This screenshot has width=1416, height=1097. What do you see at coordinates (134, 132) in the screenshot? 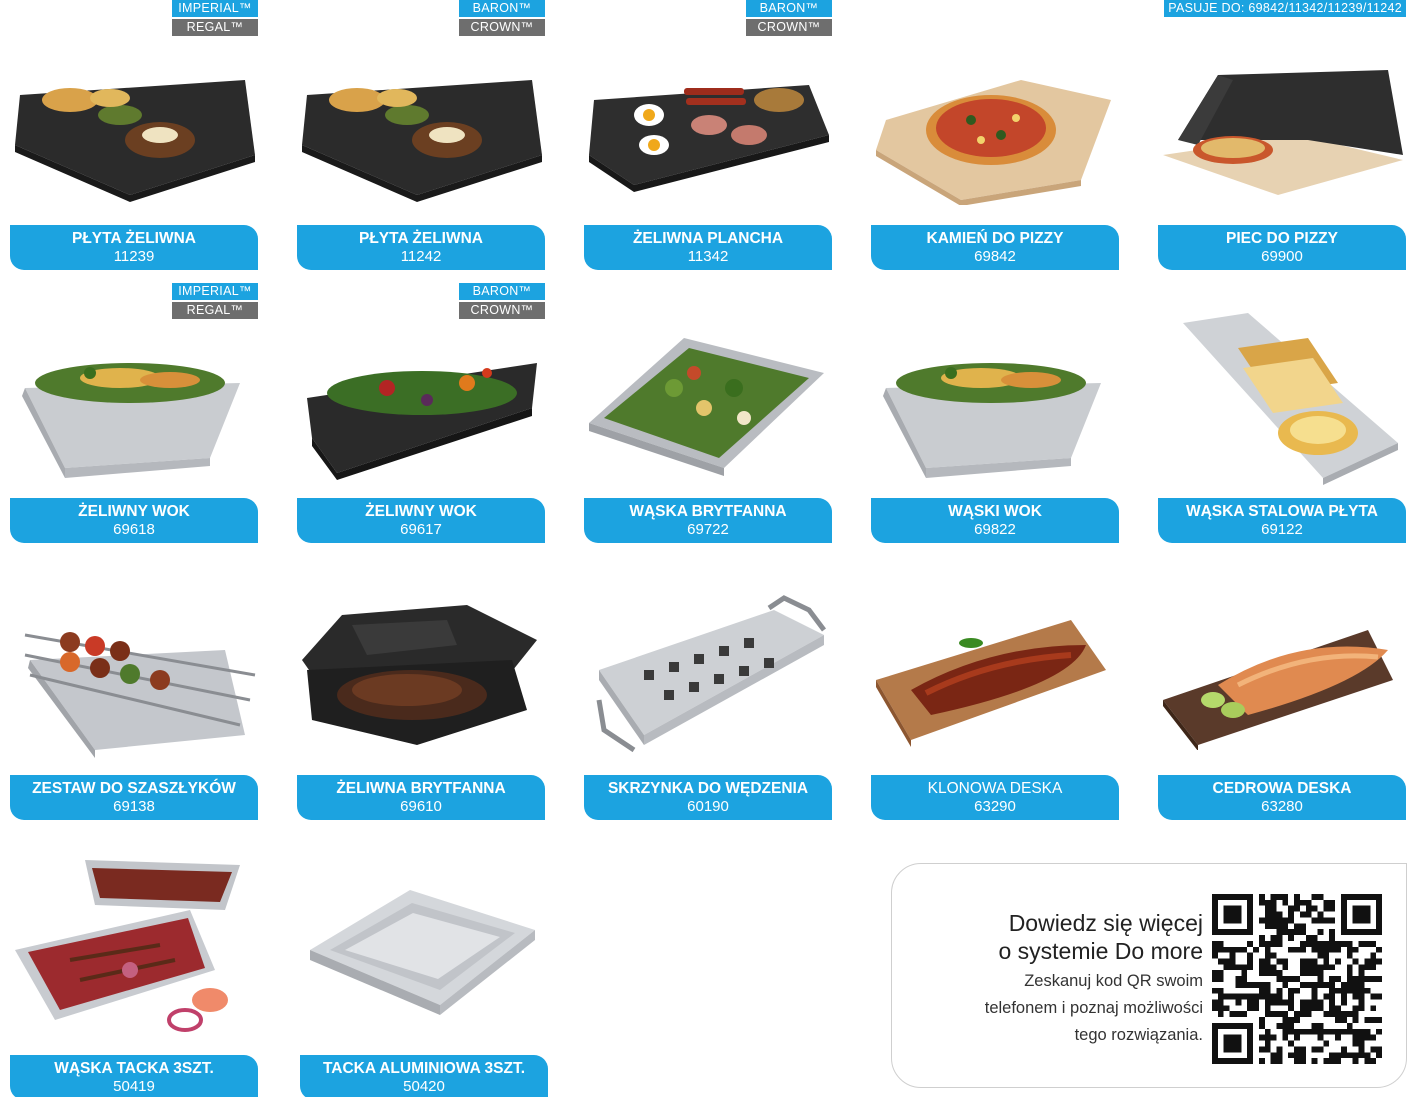
I see `cast-iron-griddle-image` at bounding box center [134, 132].